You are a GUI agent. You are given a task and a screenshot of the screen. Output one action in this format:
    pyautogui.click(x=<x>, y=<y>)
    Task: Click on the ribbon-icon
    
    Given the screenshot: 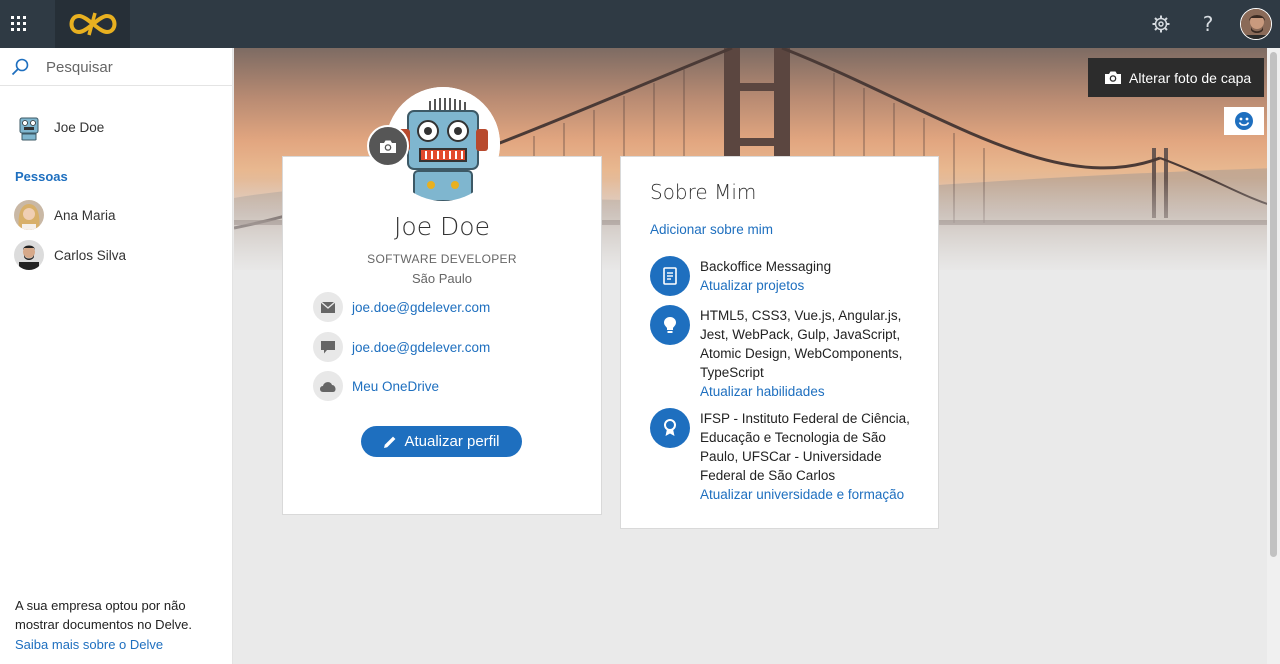 What is the action you would take?
    pyautogui.click(x=670, y=428)
    